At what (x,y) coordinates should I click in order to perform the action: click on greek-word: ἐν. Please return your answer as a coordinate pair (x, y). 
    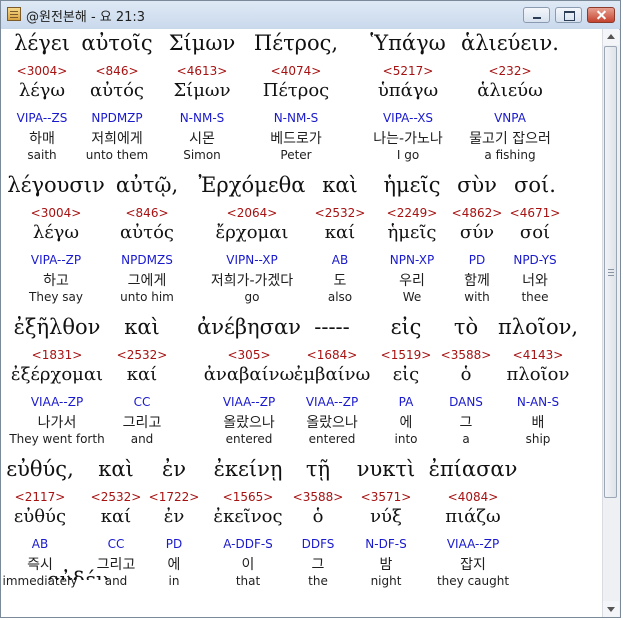
    Looking at the image, I should click on (174, 469).